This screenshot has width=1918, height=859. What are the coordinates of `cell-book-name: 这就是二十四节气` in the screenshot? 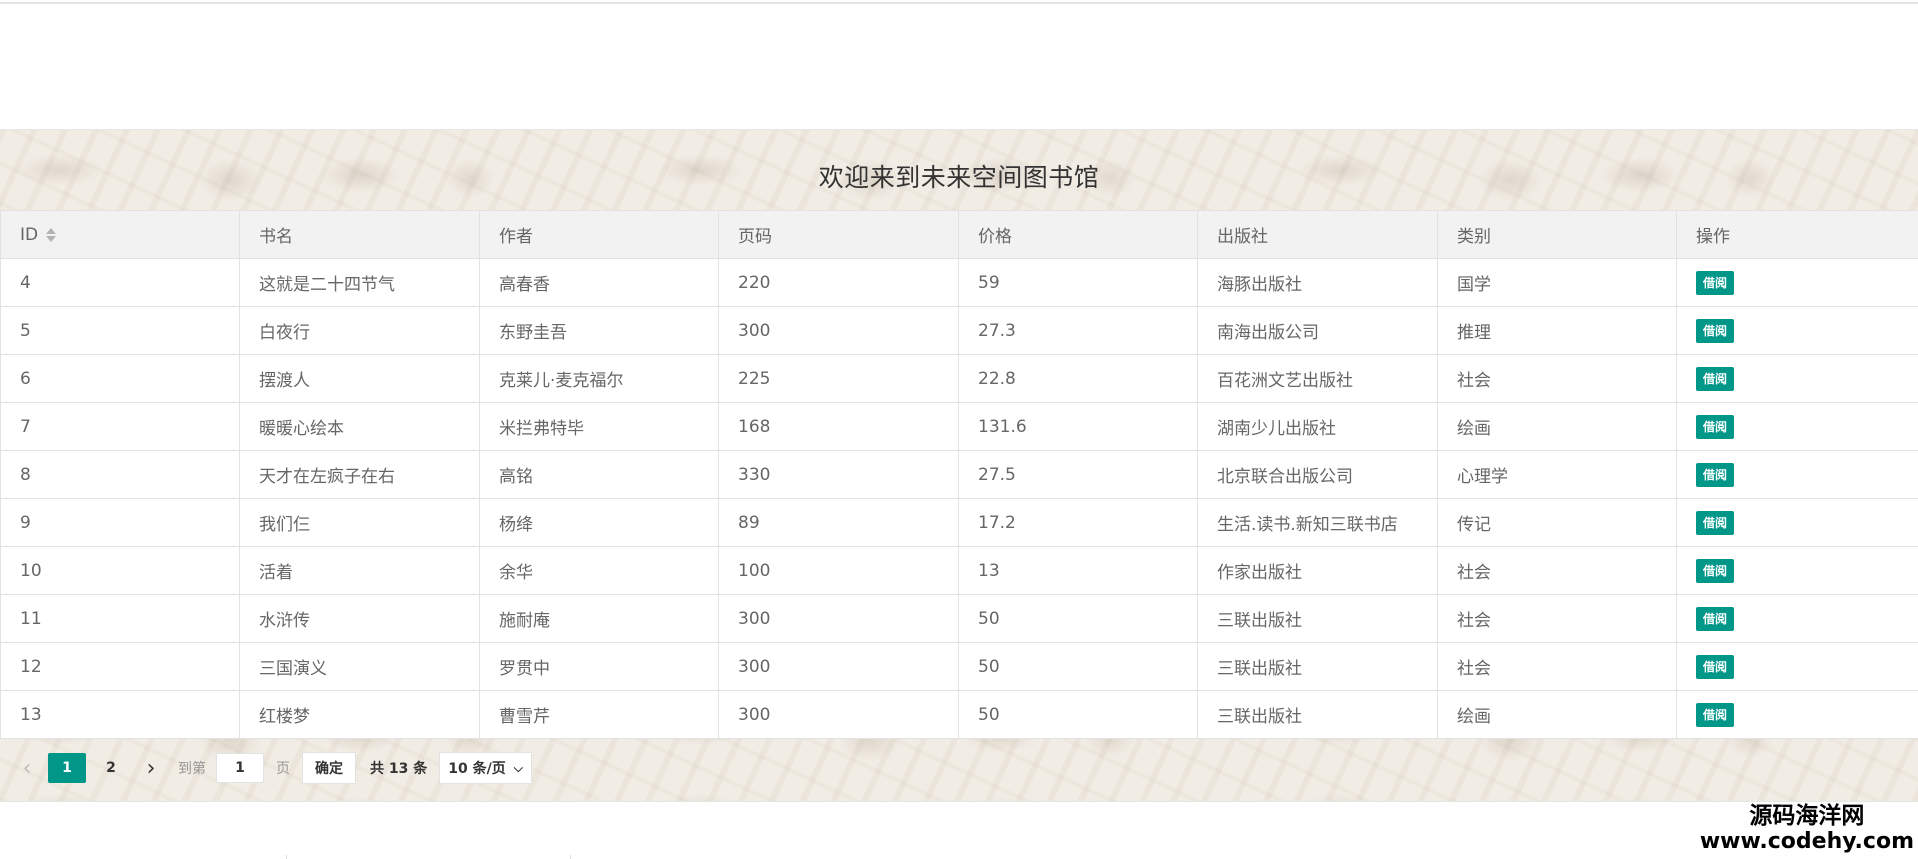 It's located at (359, 282).